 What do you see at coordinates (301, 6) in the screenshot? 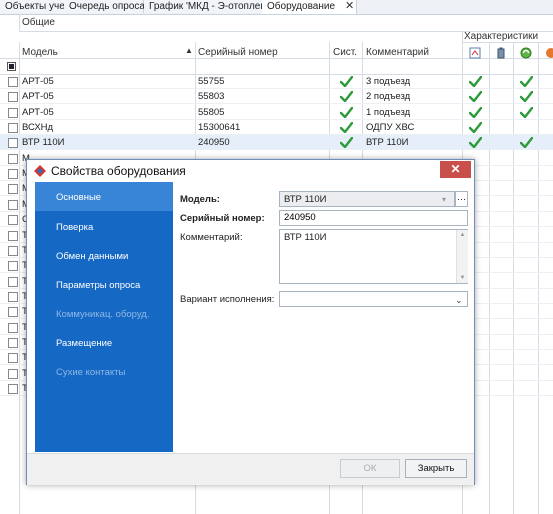
I see `tab-label: Оборудование` at bounding box center [301, 6].